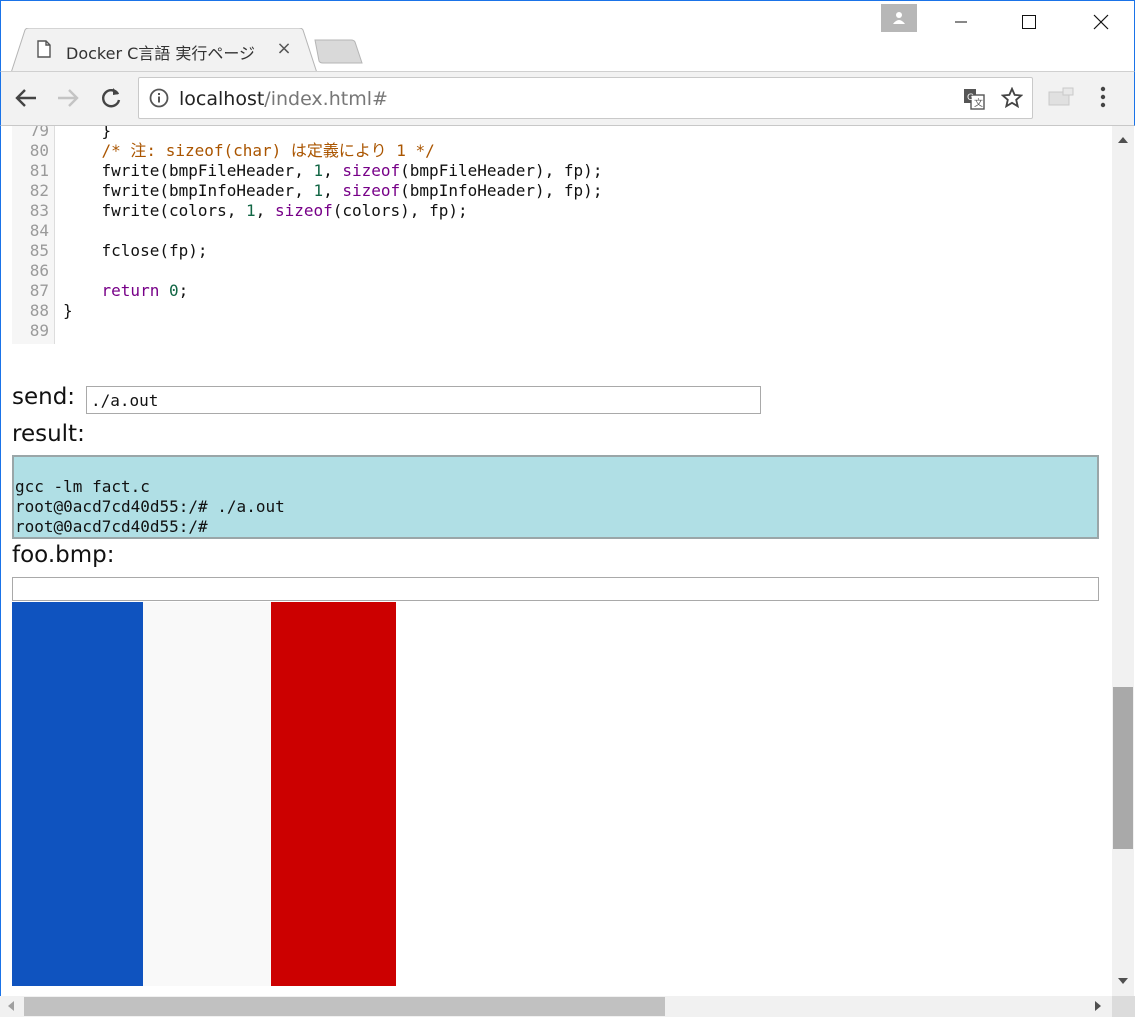 The height and width of the screenshot is (1017, 1135). I want to click on code-text: /* 注: sizeof(char) は定義により 1 */, so click(249, 151).